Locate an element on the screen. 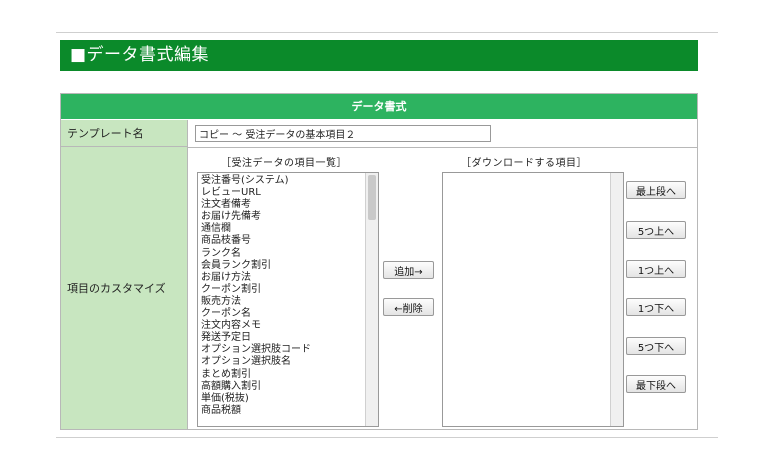 This screenshot has height=474, width=758. list-item: オプション選択肢名 is located at coordinates (281, 362).